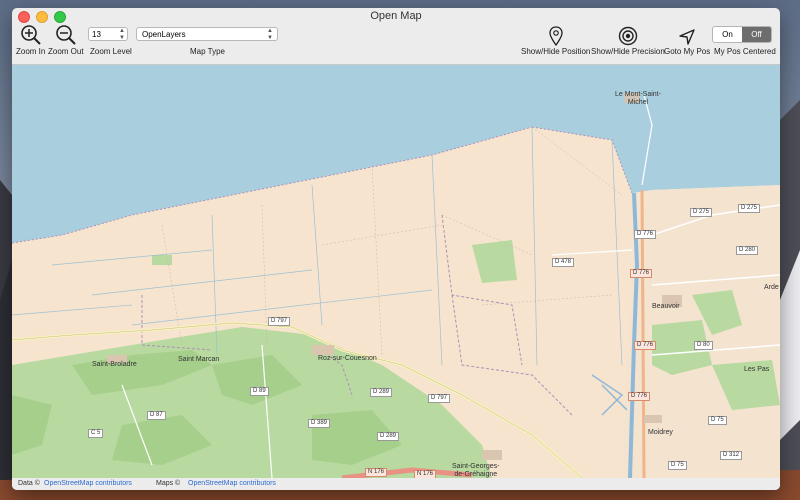 The height and width of the screenshot is (500, 800). What do you see at coordinates (259, 391) in the screenshot?
I see `road-label: D 89` at bounding box center [259, 391].